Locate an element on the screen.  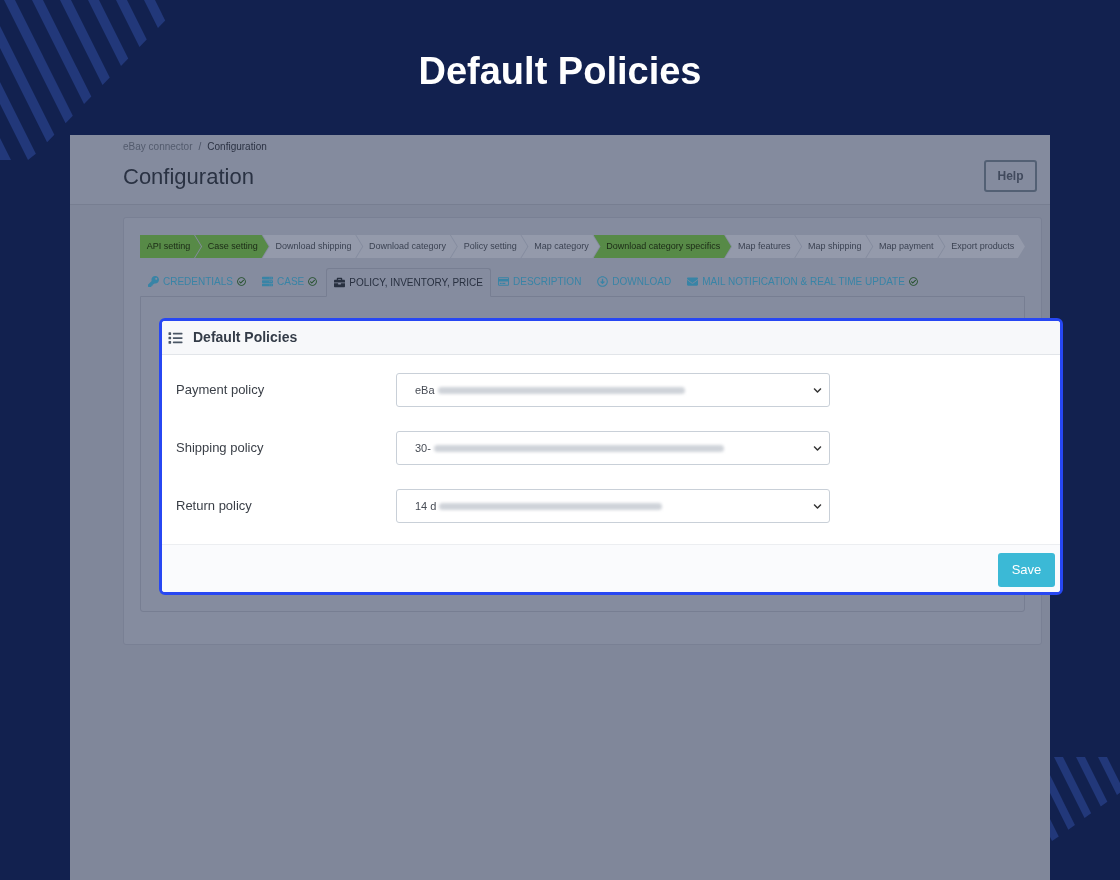
credit-card-icon is located at coordinates (503, 281).